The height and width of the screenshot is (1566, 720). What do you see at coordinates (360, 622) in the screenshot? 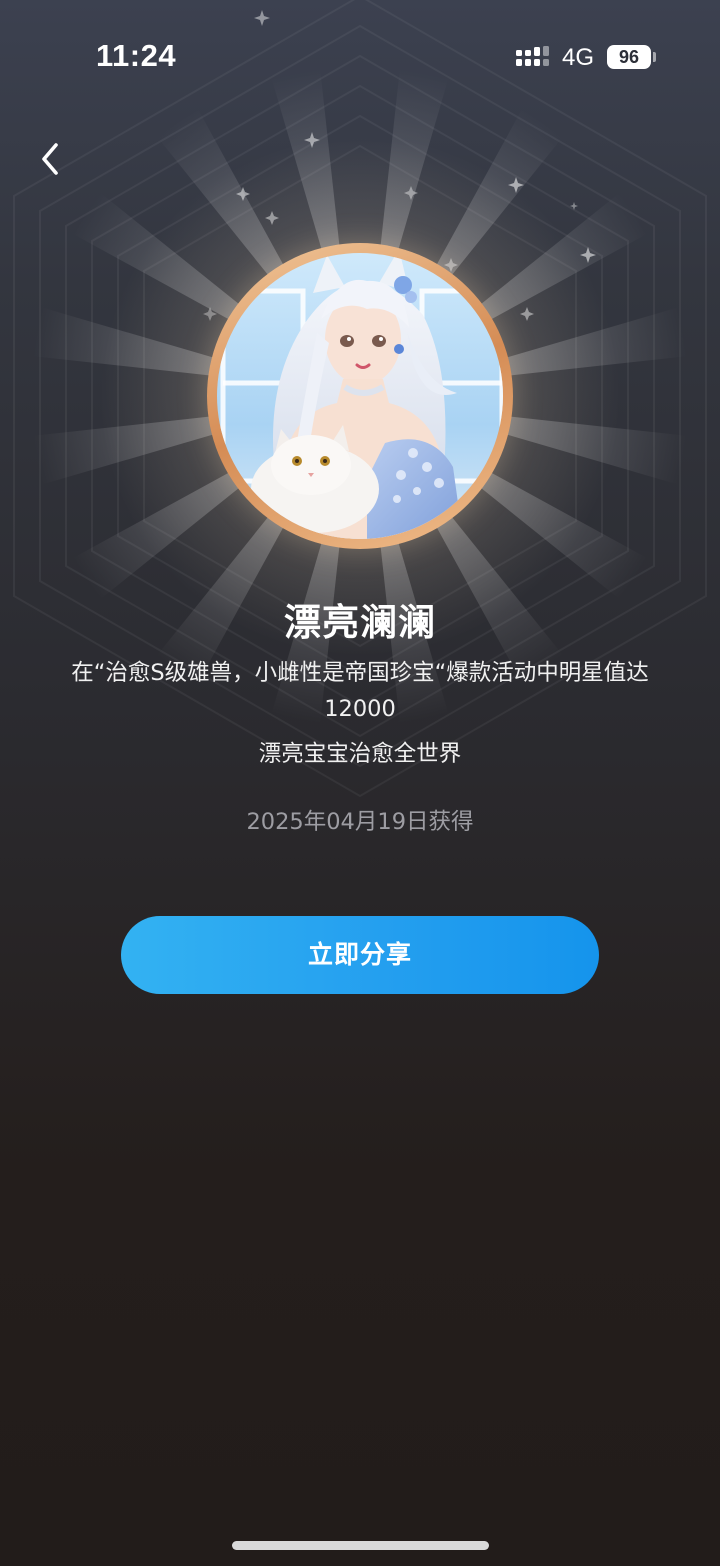
I see `badge-title: 漂亮澜澜` at bounding box center [360, 622].